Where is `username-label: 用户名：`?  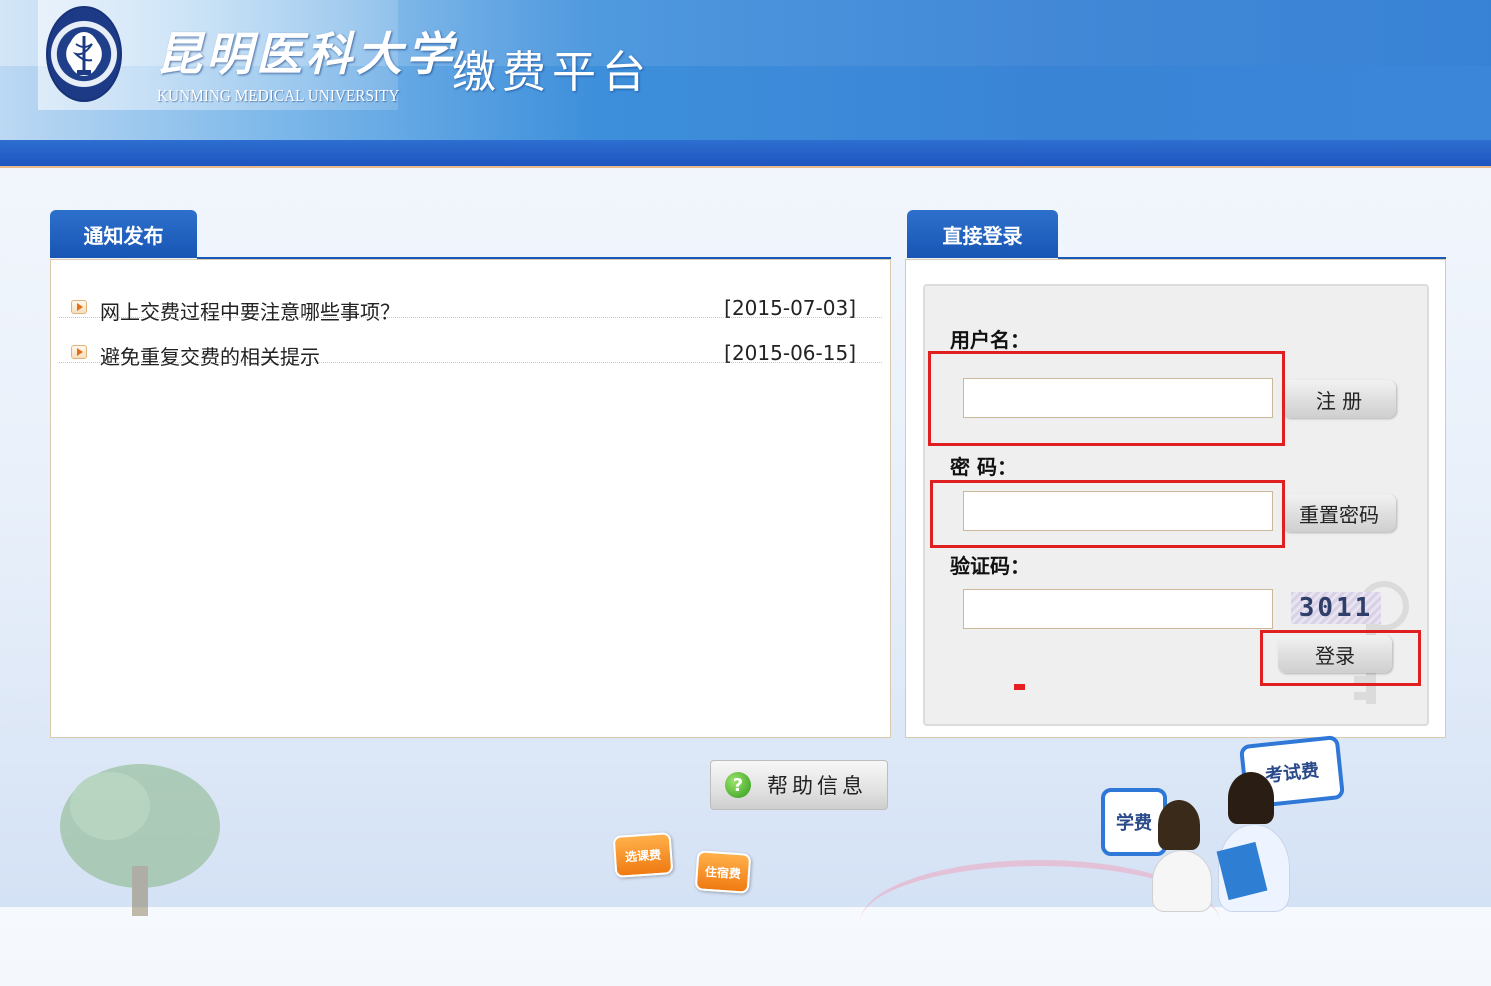 username-label: 用户名： is located at coordinates (990, 340).